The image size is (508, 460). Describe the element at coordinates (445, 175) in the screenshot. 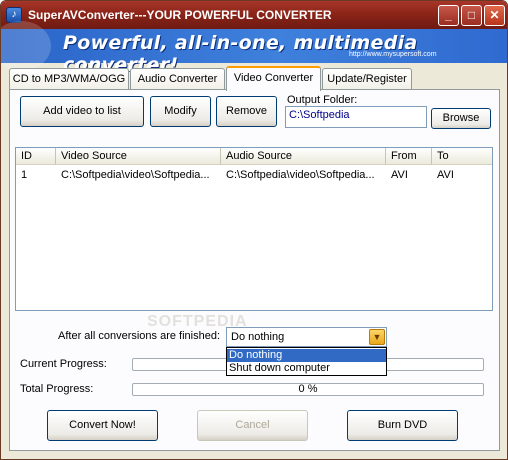

I see `cell-to: AVI` at that location.